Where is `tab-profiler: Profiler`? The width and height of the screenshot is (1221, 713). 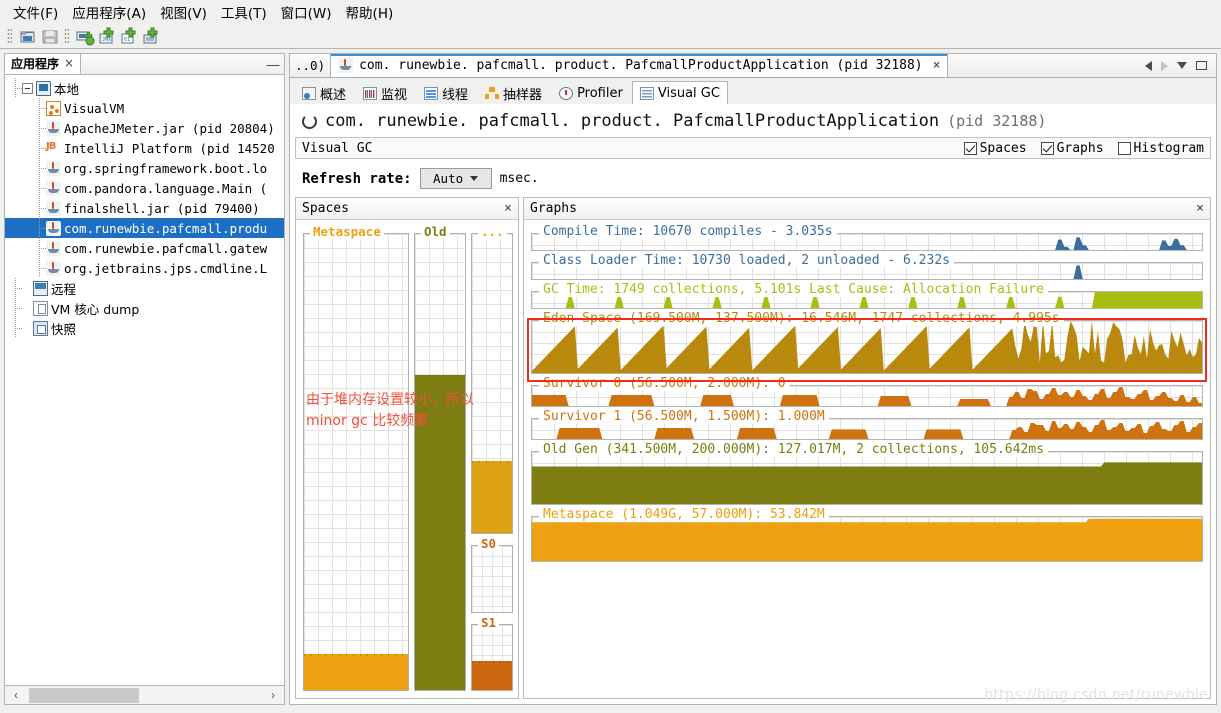
tab-profiler: Profiler is located at coordinates (591, 92).